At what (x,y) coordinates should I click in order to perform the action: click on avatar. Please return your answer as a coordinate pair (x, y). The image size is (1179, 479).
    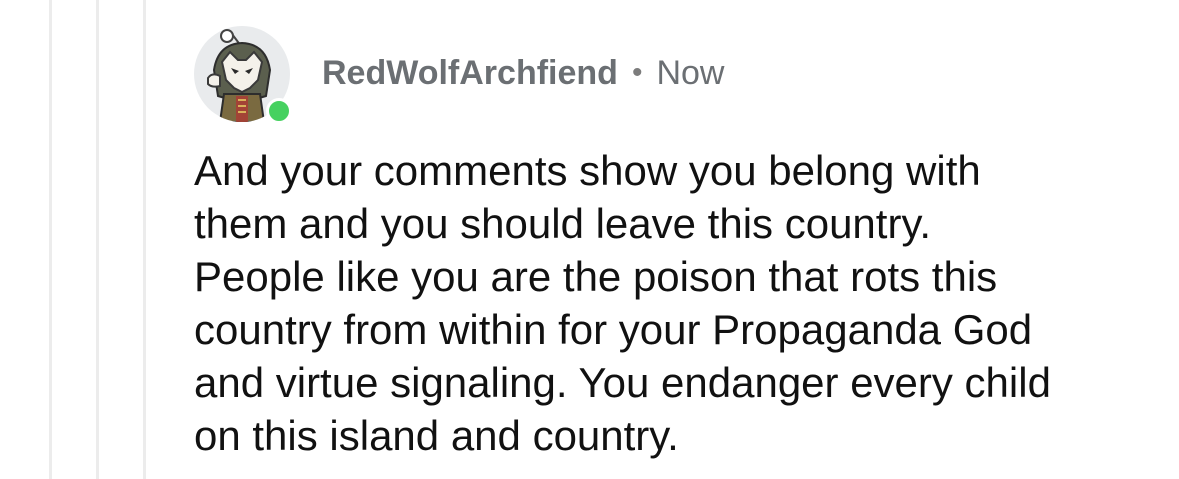
    Looking at the image, I should click on (243, 75).